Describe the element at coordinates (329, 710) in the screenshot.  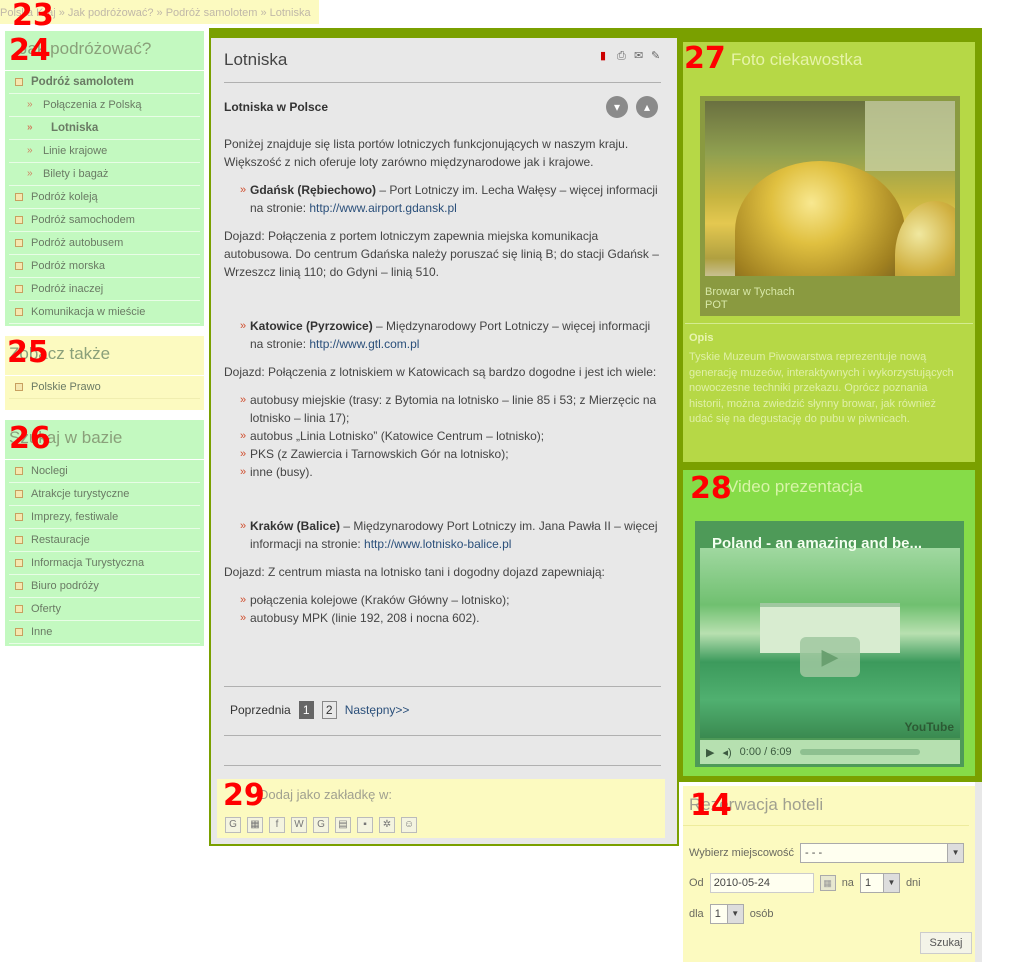
I see `page-2-button: 2` at that location.